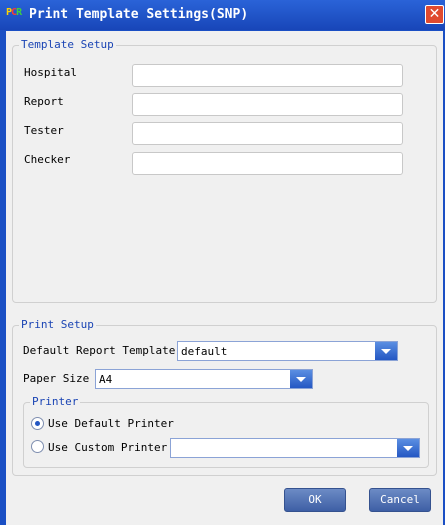 The height and width of the screenshot is (525, 445). Describe the element at coordinates (204, 351) in the screenshot. I see `default-report-template-value: default` at that location.